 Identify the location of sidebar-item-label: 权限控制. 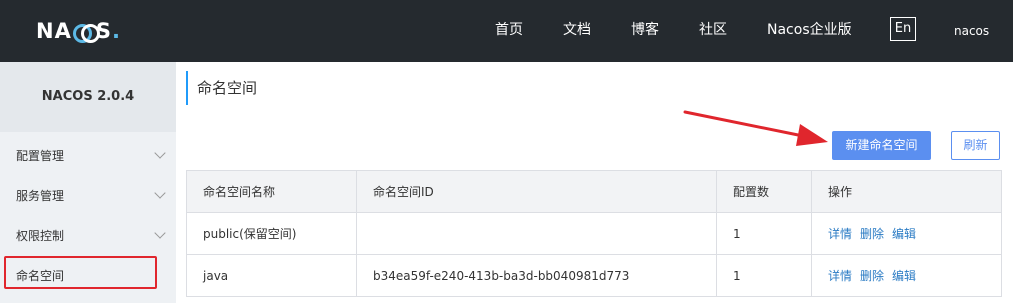
(40, 236).